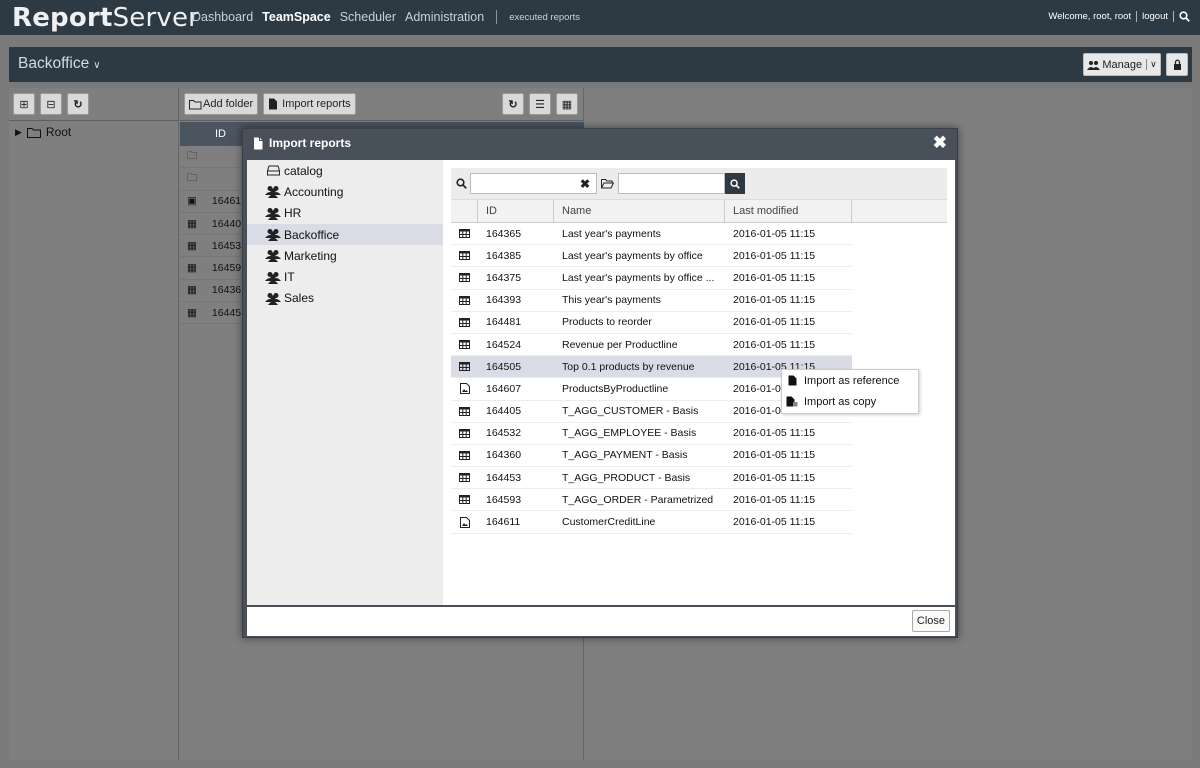  I want to click on add-folder-button: Add folder, so click(221, 104).